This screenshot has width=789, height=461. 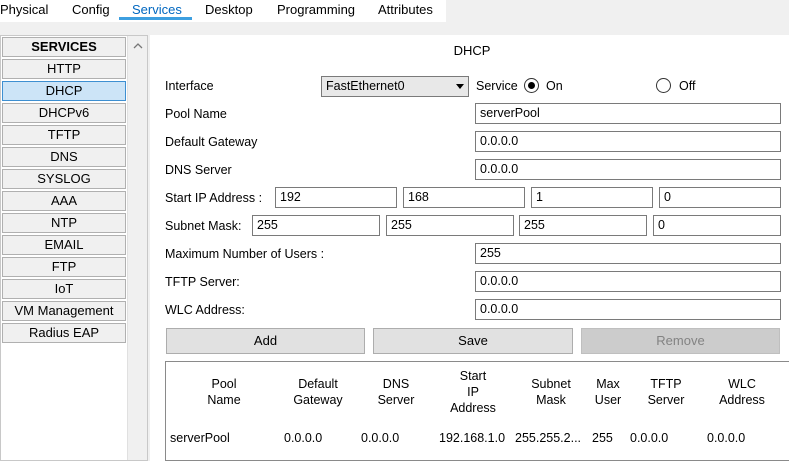 What do you see at coordinates (726, 438) in the screenshot?
I see `cell-wlc-address: 0.0.0.0` at bounding box center [726, 438].